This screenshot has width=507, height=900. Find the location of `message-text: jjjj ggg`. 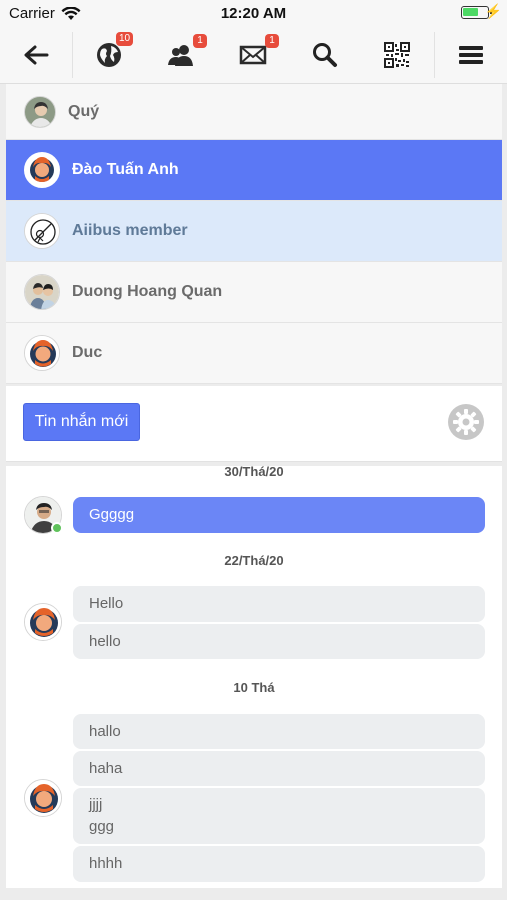

message-text: jjjj ggg is located at coordinates (102, 815).